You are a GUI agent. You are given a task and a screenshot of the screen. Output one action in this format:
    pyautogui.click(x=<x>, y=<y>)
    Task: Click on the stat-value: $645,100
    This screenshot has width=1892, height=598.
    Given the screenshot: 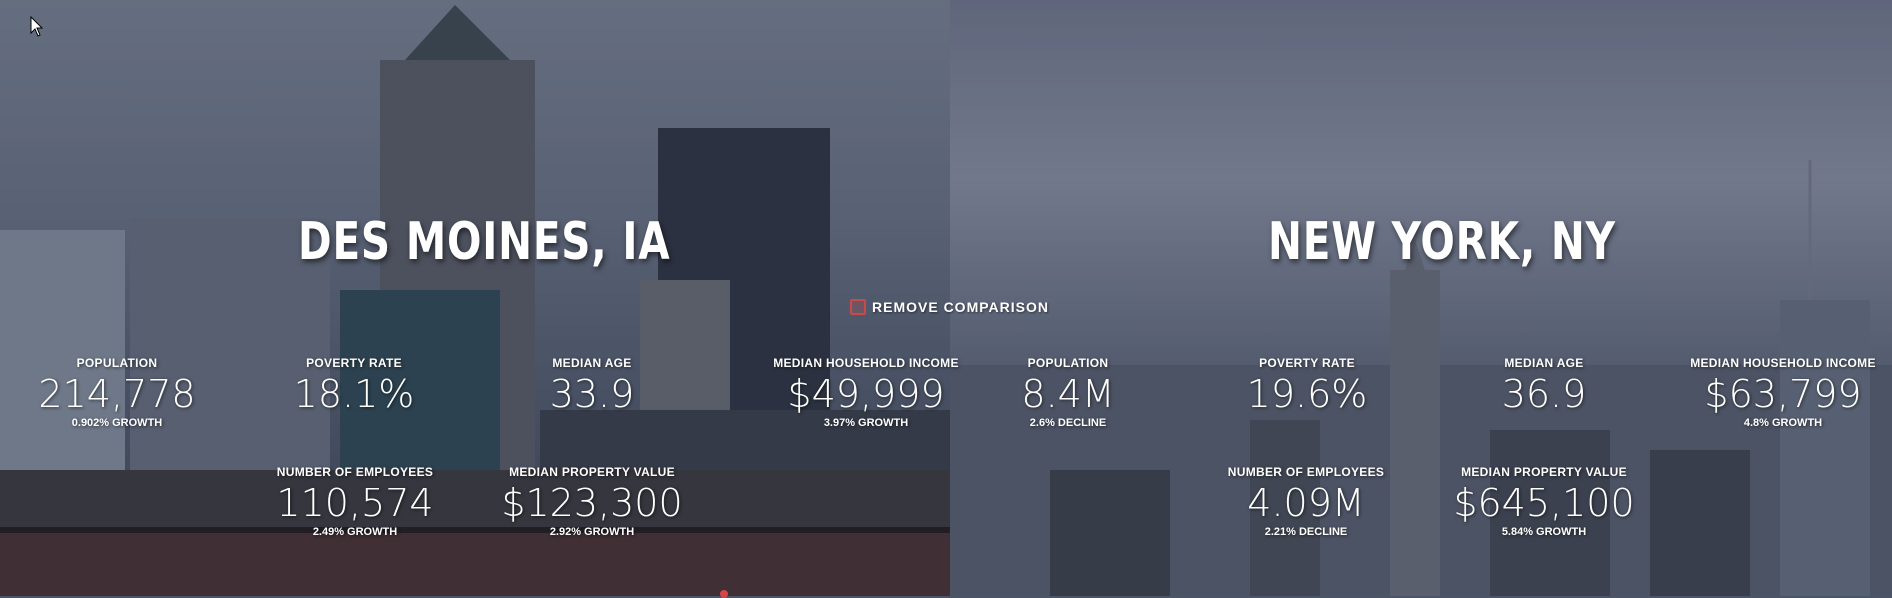 What is the action you would take?
    pyautogui.click(x=1544, y=503)
    